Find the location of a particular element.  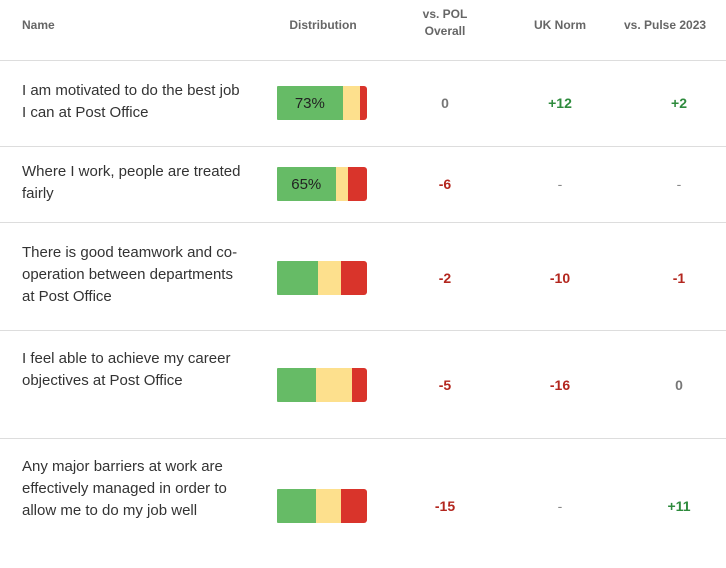

vs-pulse-value: -1 is located at coordinates (679, 278).